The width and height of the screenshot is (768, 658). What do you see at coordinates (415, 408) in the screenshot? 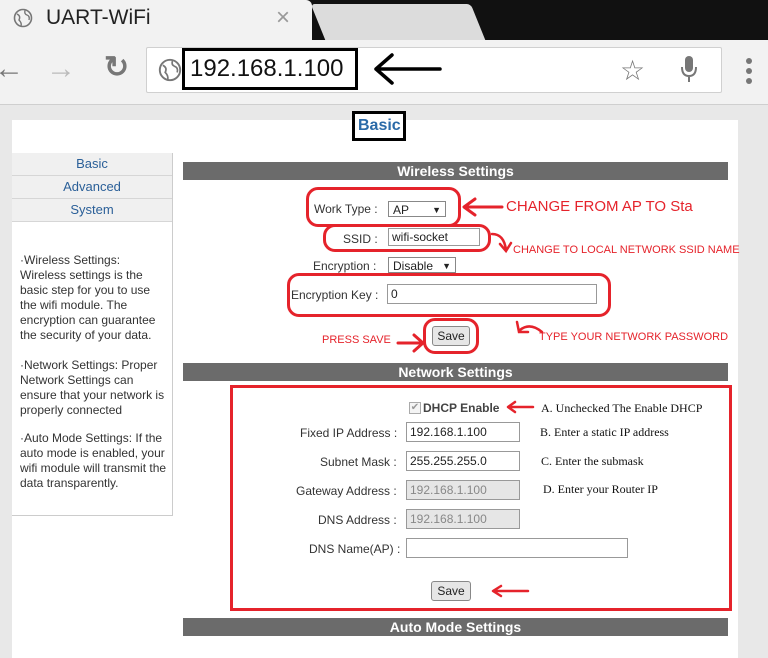
I see `dhcp-checkbox: ✔` at bounding box center [415, 408].